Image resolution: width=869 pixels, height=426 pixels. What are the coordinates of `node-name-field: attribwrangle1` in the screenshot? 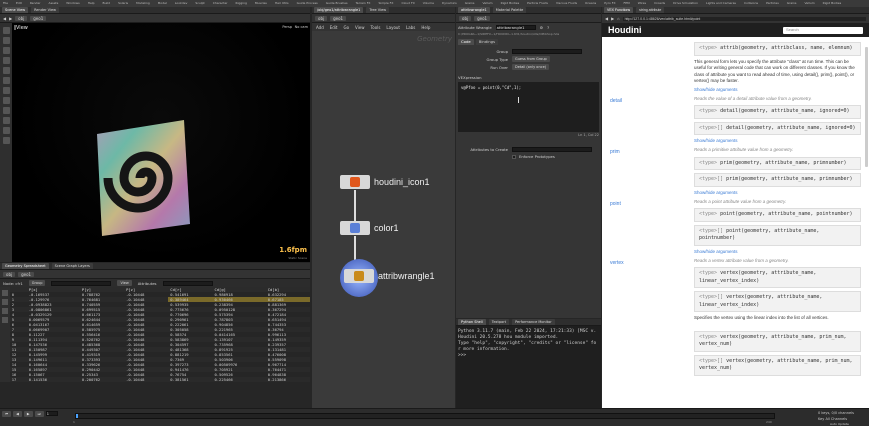 It's located at (515, 27).